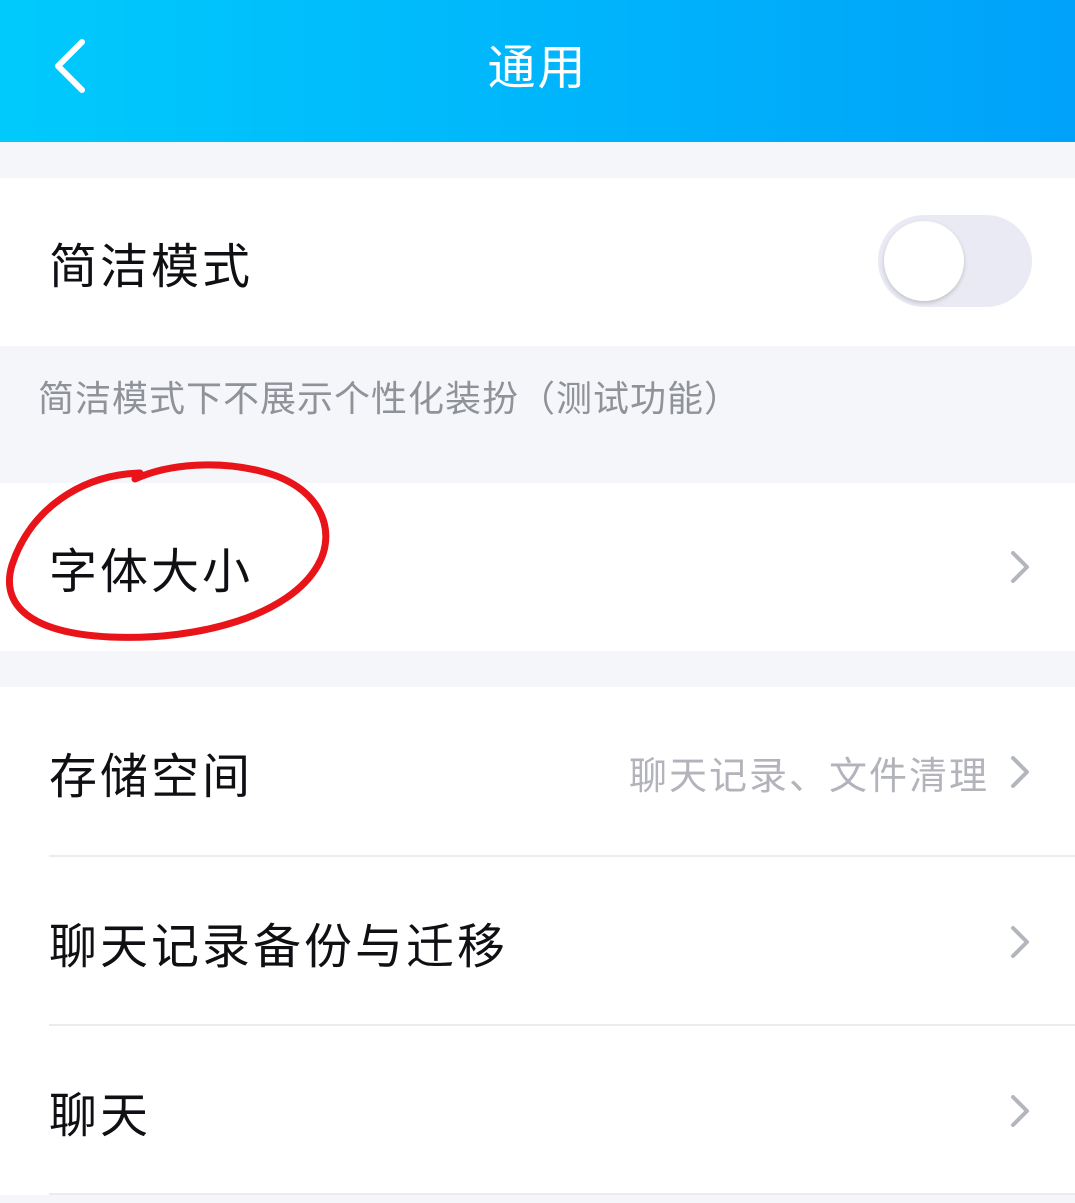 The width and height of the screenshot is (1075, 1203). I want to click on simple-mode-toggle, so click(955, 261).